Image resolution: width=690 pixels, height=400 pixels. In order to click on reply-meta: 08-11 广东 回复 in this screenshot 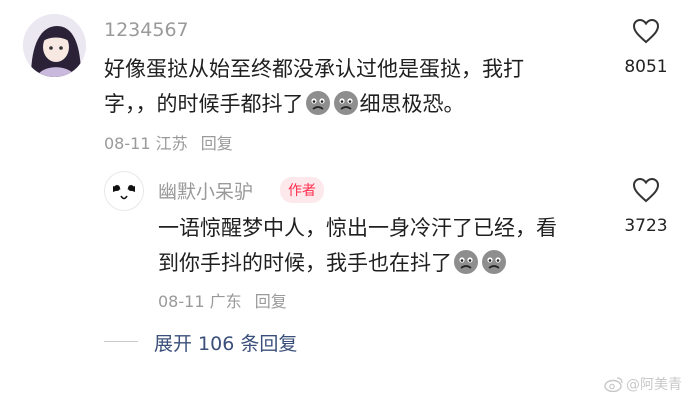, I will do `click(222, 300)`.